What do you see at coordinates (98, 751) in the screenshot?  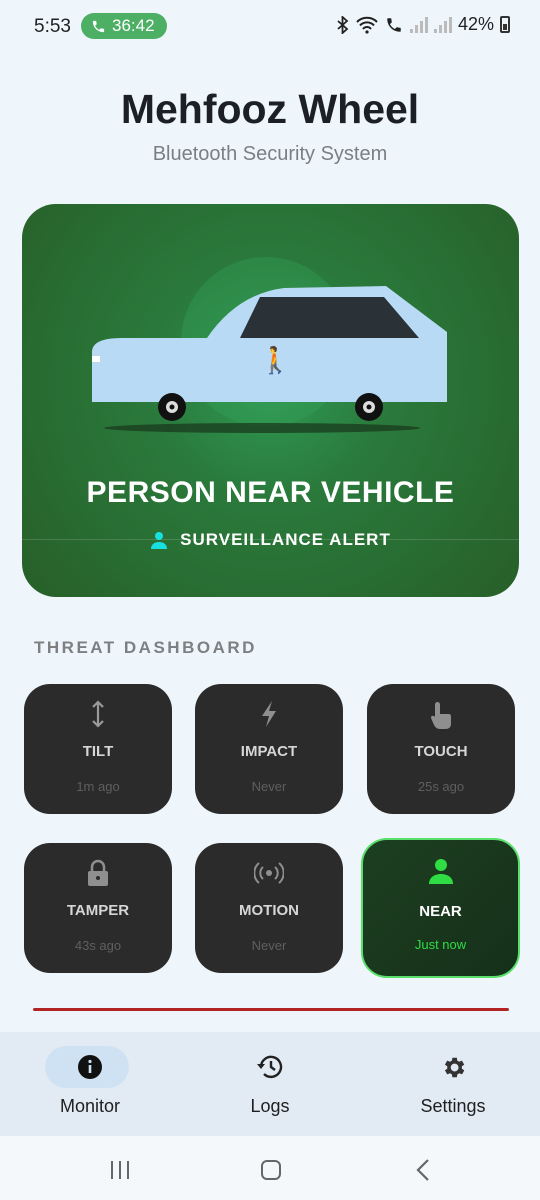 I see `tile-label: TILT` at bounding box center [98, 751].